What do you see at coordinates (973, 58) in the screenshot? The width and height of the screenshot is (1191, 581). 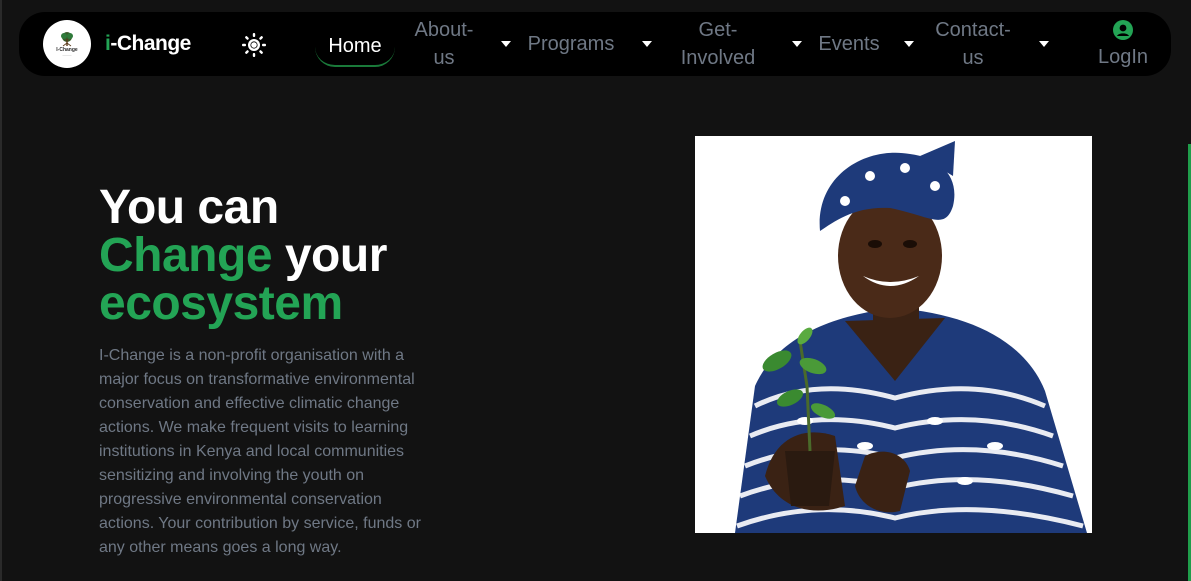 I see `nav-contact-line2: us` at bounding box center [973, 58].